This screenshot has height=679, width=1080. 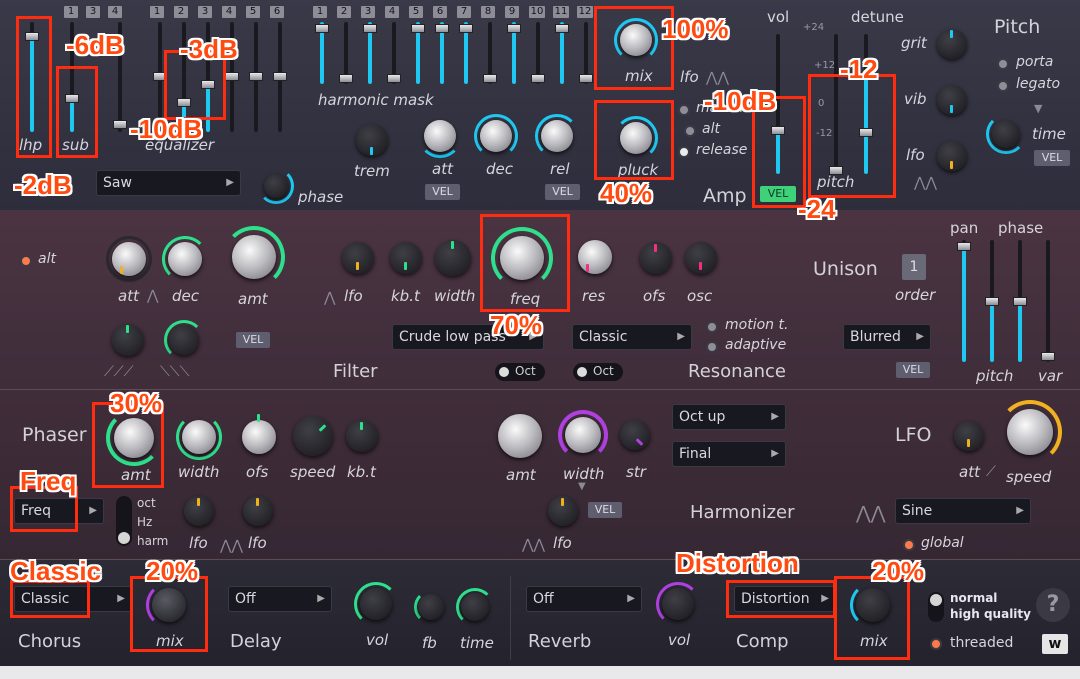 I want to click on harmonizer-amt-knob, so click(x=520, y=436).